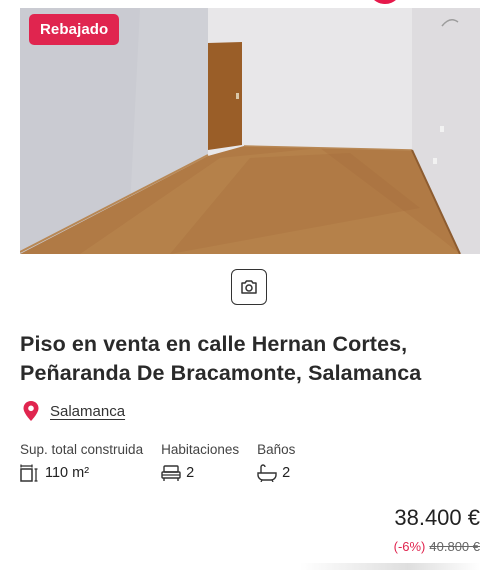  What do you see at coordinates (276, 449) in the screenshot?
I see `feature-label: Baños` at bounding box center [276, 449].